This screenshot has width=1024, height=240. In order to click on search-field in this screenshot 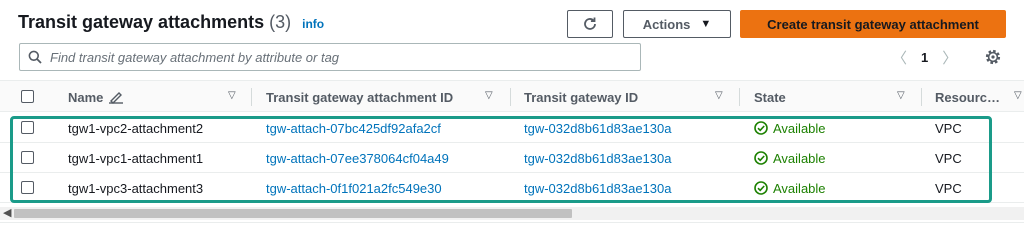, I will do `click(330, 57)`.